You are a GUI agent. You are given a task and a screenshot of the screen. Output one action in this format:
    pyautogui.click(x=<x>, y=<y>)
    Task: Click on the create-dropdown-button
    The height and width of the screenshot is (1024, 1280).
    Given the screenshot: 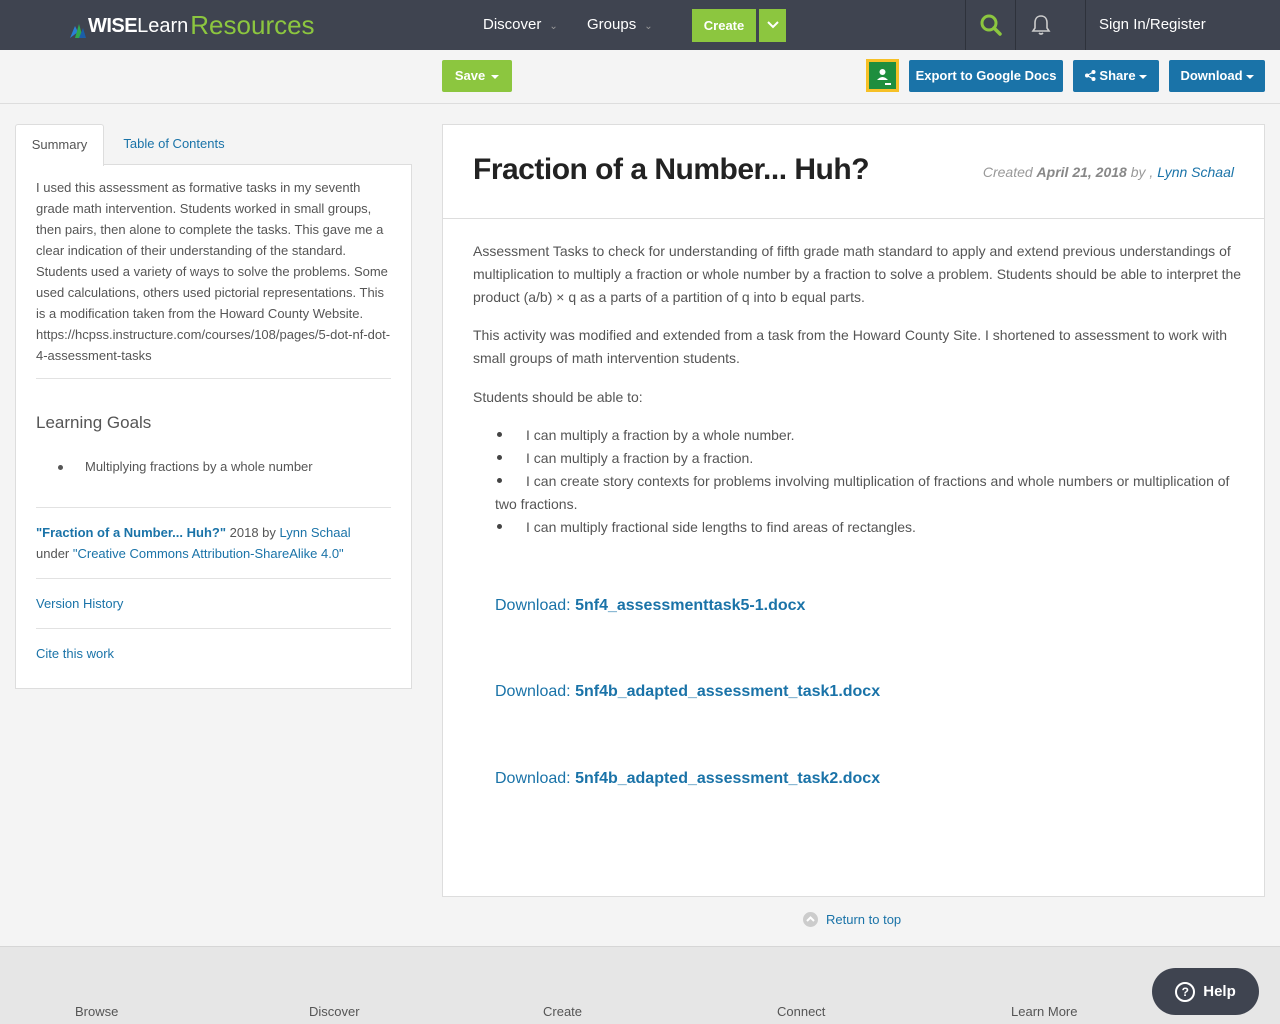 What is the action you would take?
    pyautogui.click(x=772, y=25)
    